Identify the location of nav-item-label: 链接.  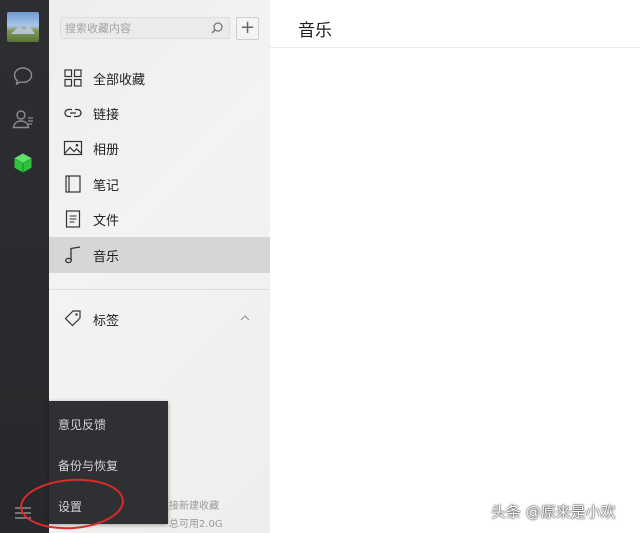
(106, 115).